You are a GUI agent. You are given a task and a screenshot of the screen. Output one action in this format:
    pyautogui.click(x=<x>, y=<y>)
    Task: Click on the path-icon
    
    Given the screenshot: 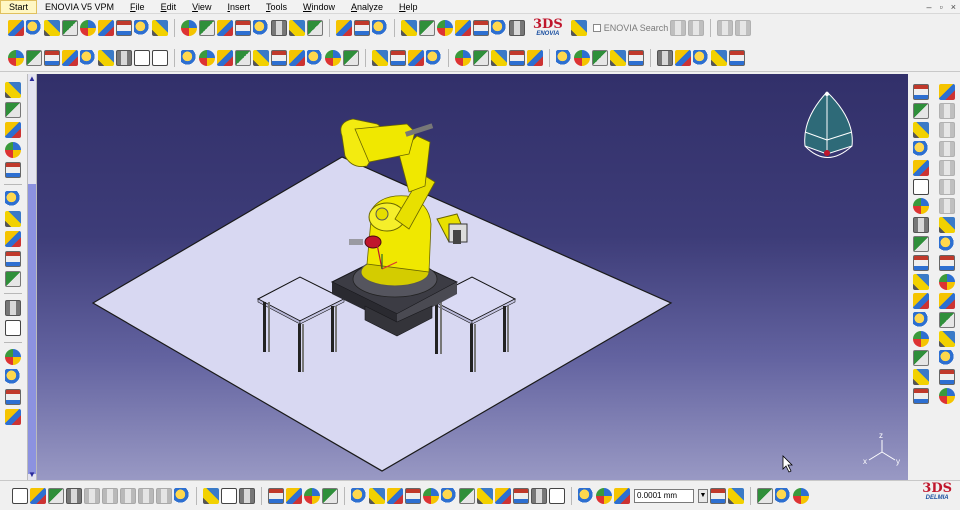 What is the action you would take?
    pyautogui.click(x=124, y=28)
    